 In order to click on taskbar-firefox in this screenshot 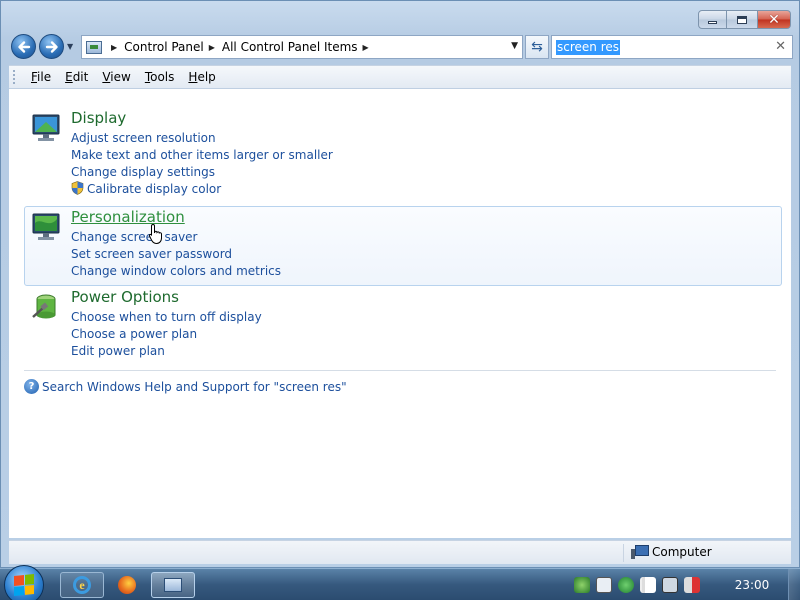, I will do `click(127, 585)`.